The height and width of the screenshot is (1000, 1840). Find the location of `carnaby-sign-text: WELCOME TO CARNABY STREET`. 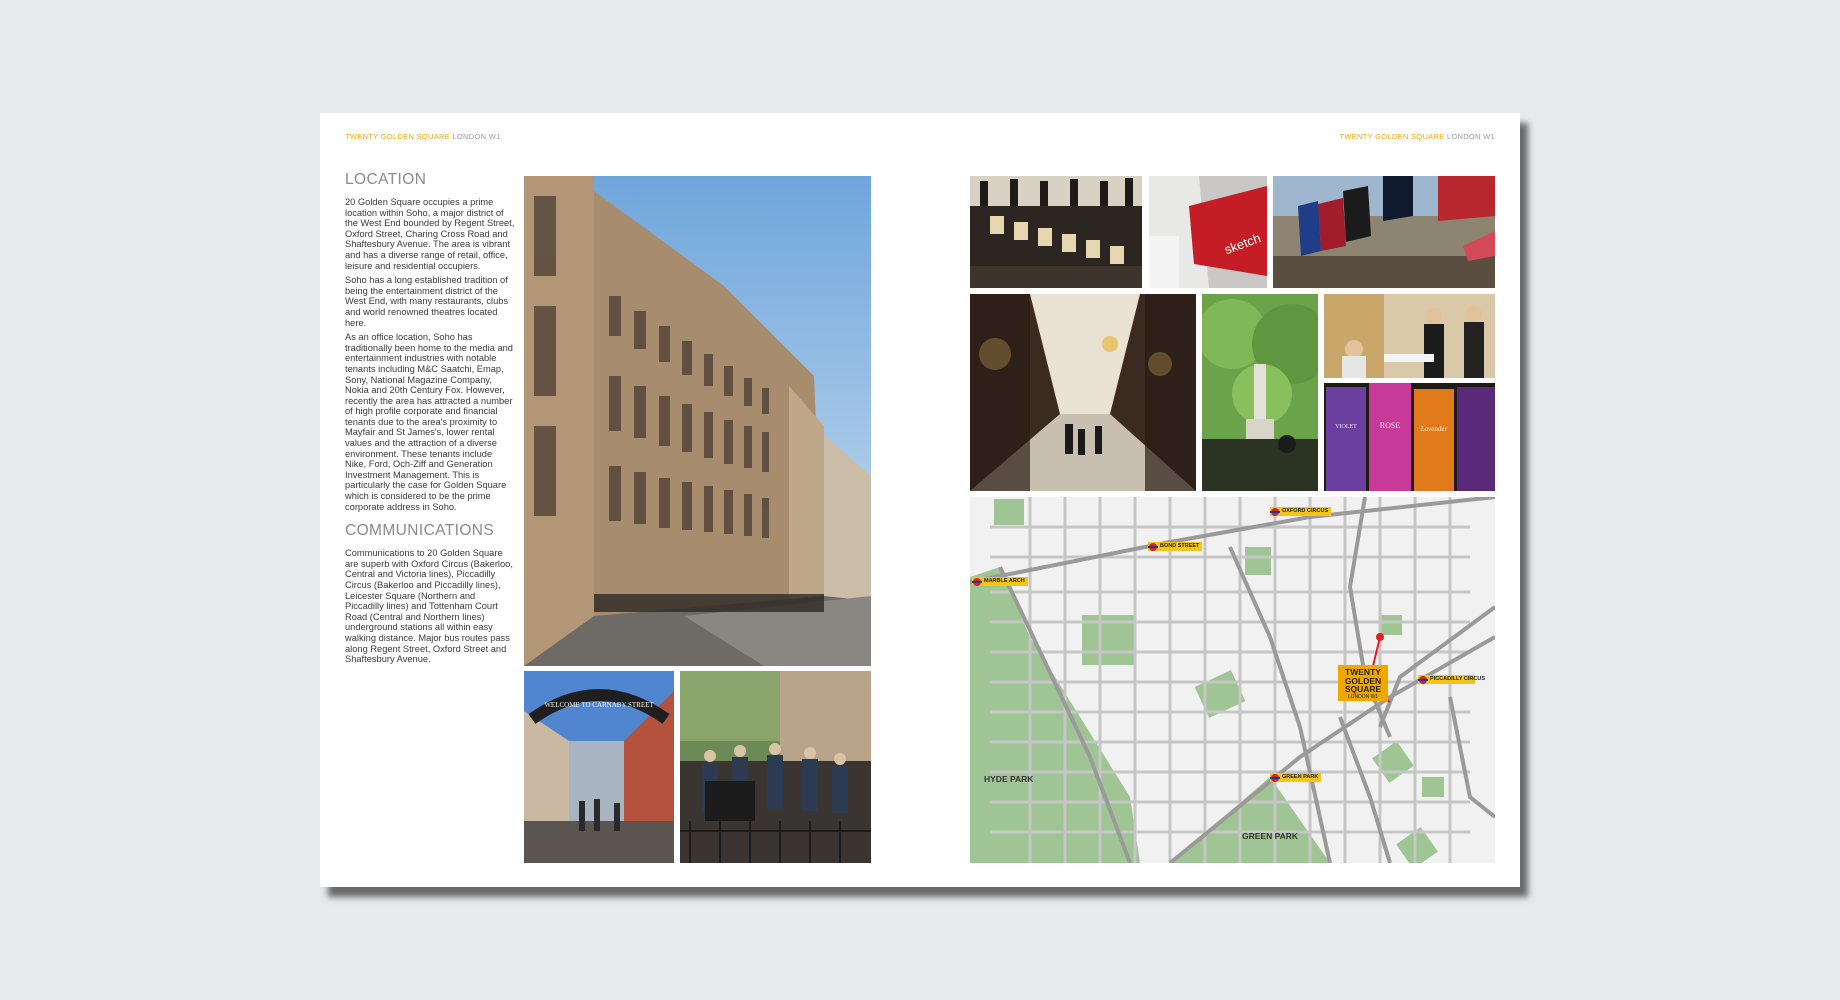

carnaby-sign-text: WELCOME TO CARNABY STREET is located at coordinates (599, 705).